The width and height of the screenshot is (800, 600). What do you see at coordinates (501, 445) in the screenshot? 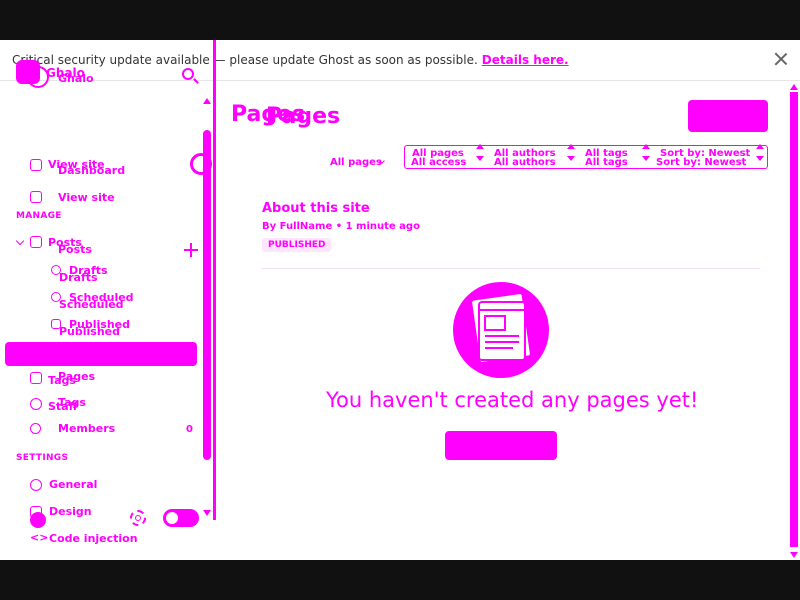
I see `create-page-button` at bounding box center [501, 445].